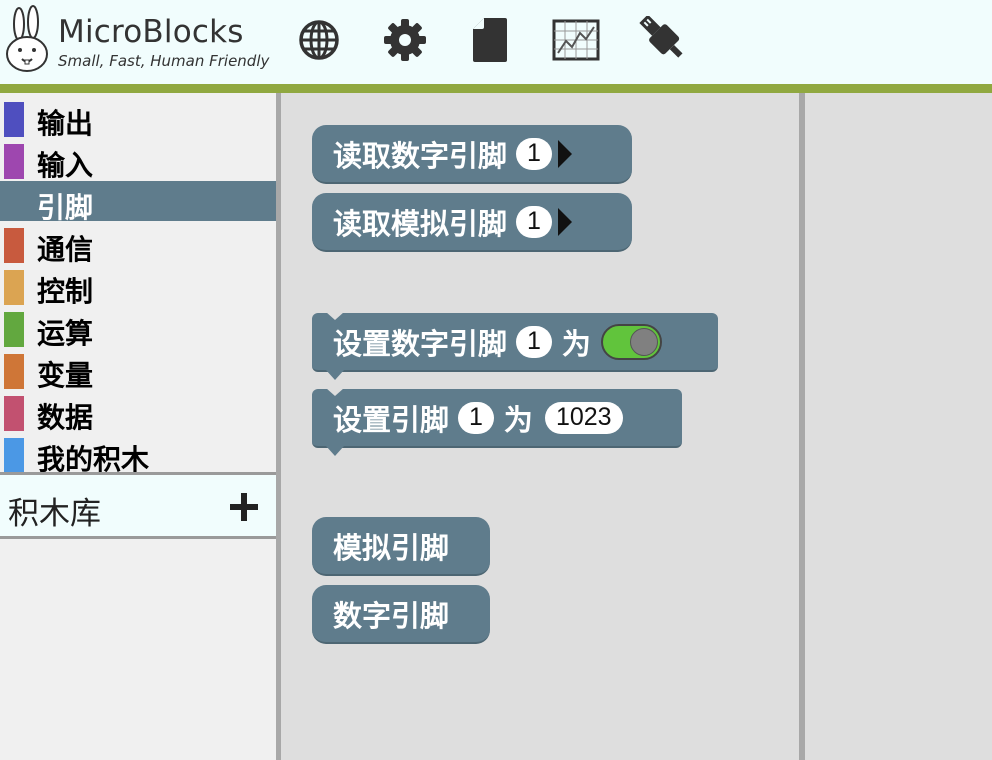 This screenshot has height=760, width=992. Describe the element at coordinates (164, 61) in the screenshot. I see `app-tagline: Small, Fast, Human Friendly` at that location.